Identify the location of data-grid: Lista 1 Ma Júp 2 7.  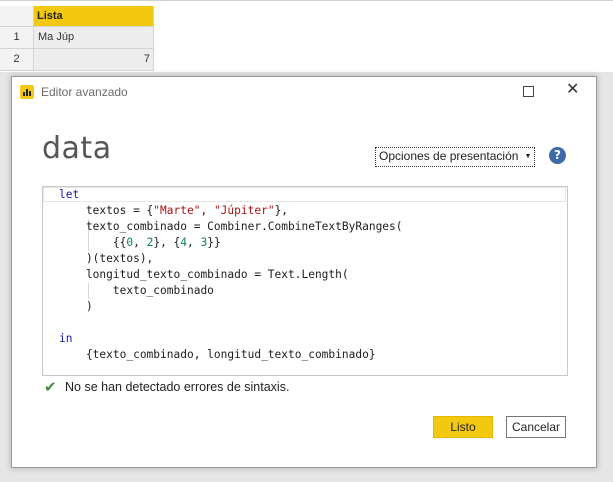
(306, 36).